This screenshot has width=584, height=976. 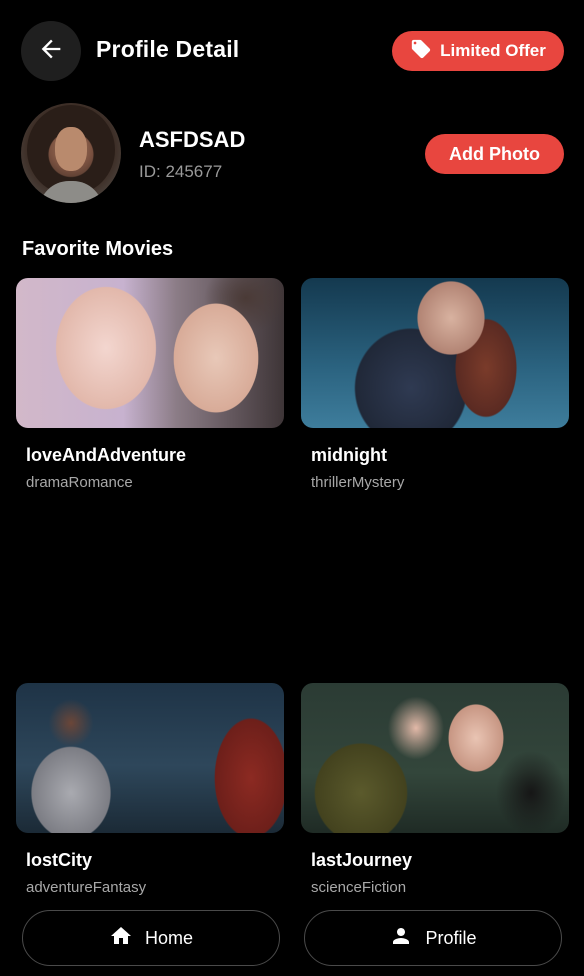 What do you see at coordinates (358, 482) in the screenshot?
I see `movie-genre: thrillerMystery` at bounding box center [358, 482].